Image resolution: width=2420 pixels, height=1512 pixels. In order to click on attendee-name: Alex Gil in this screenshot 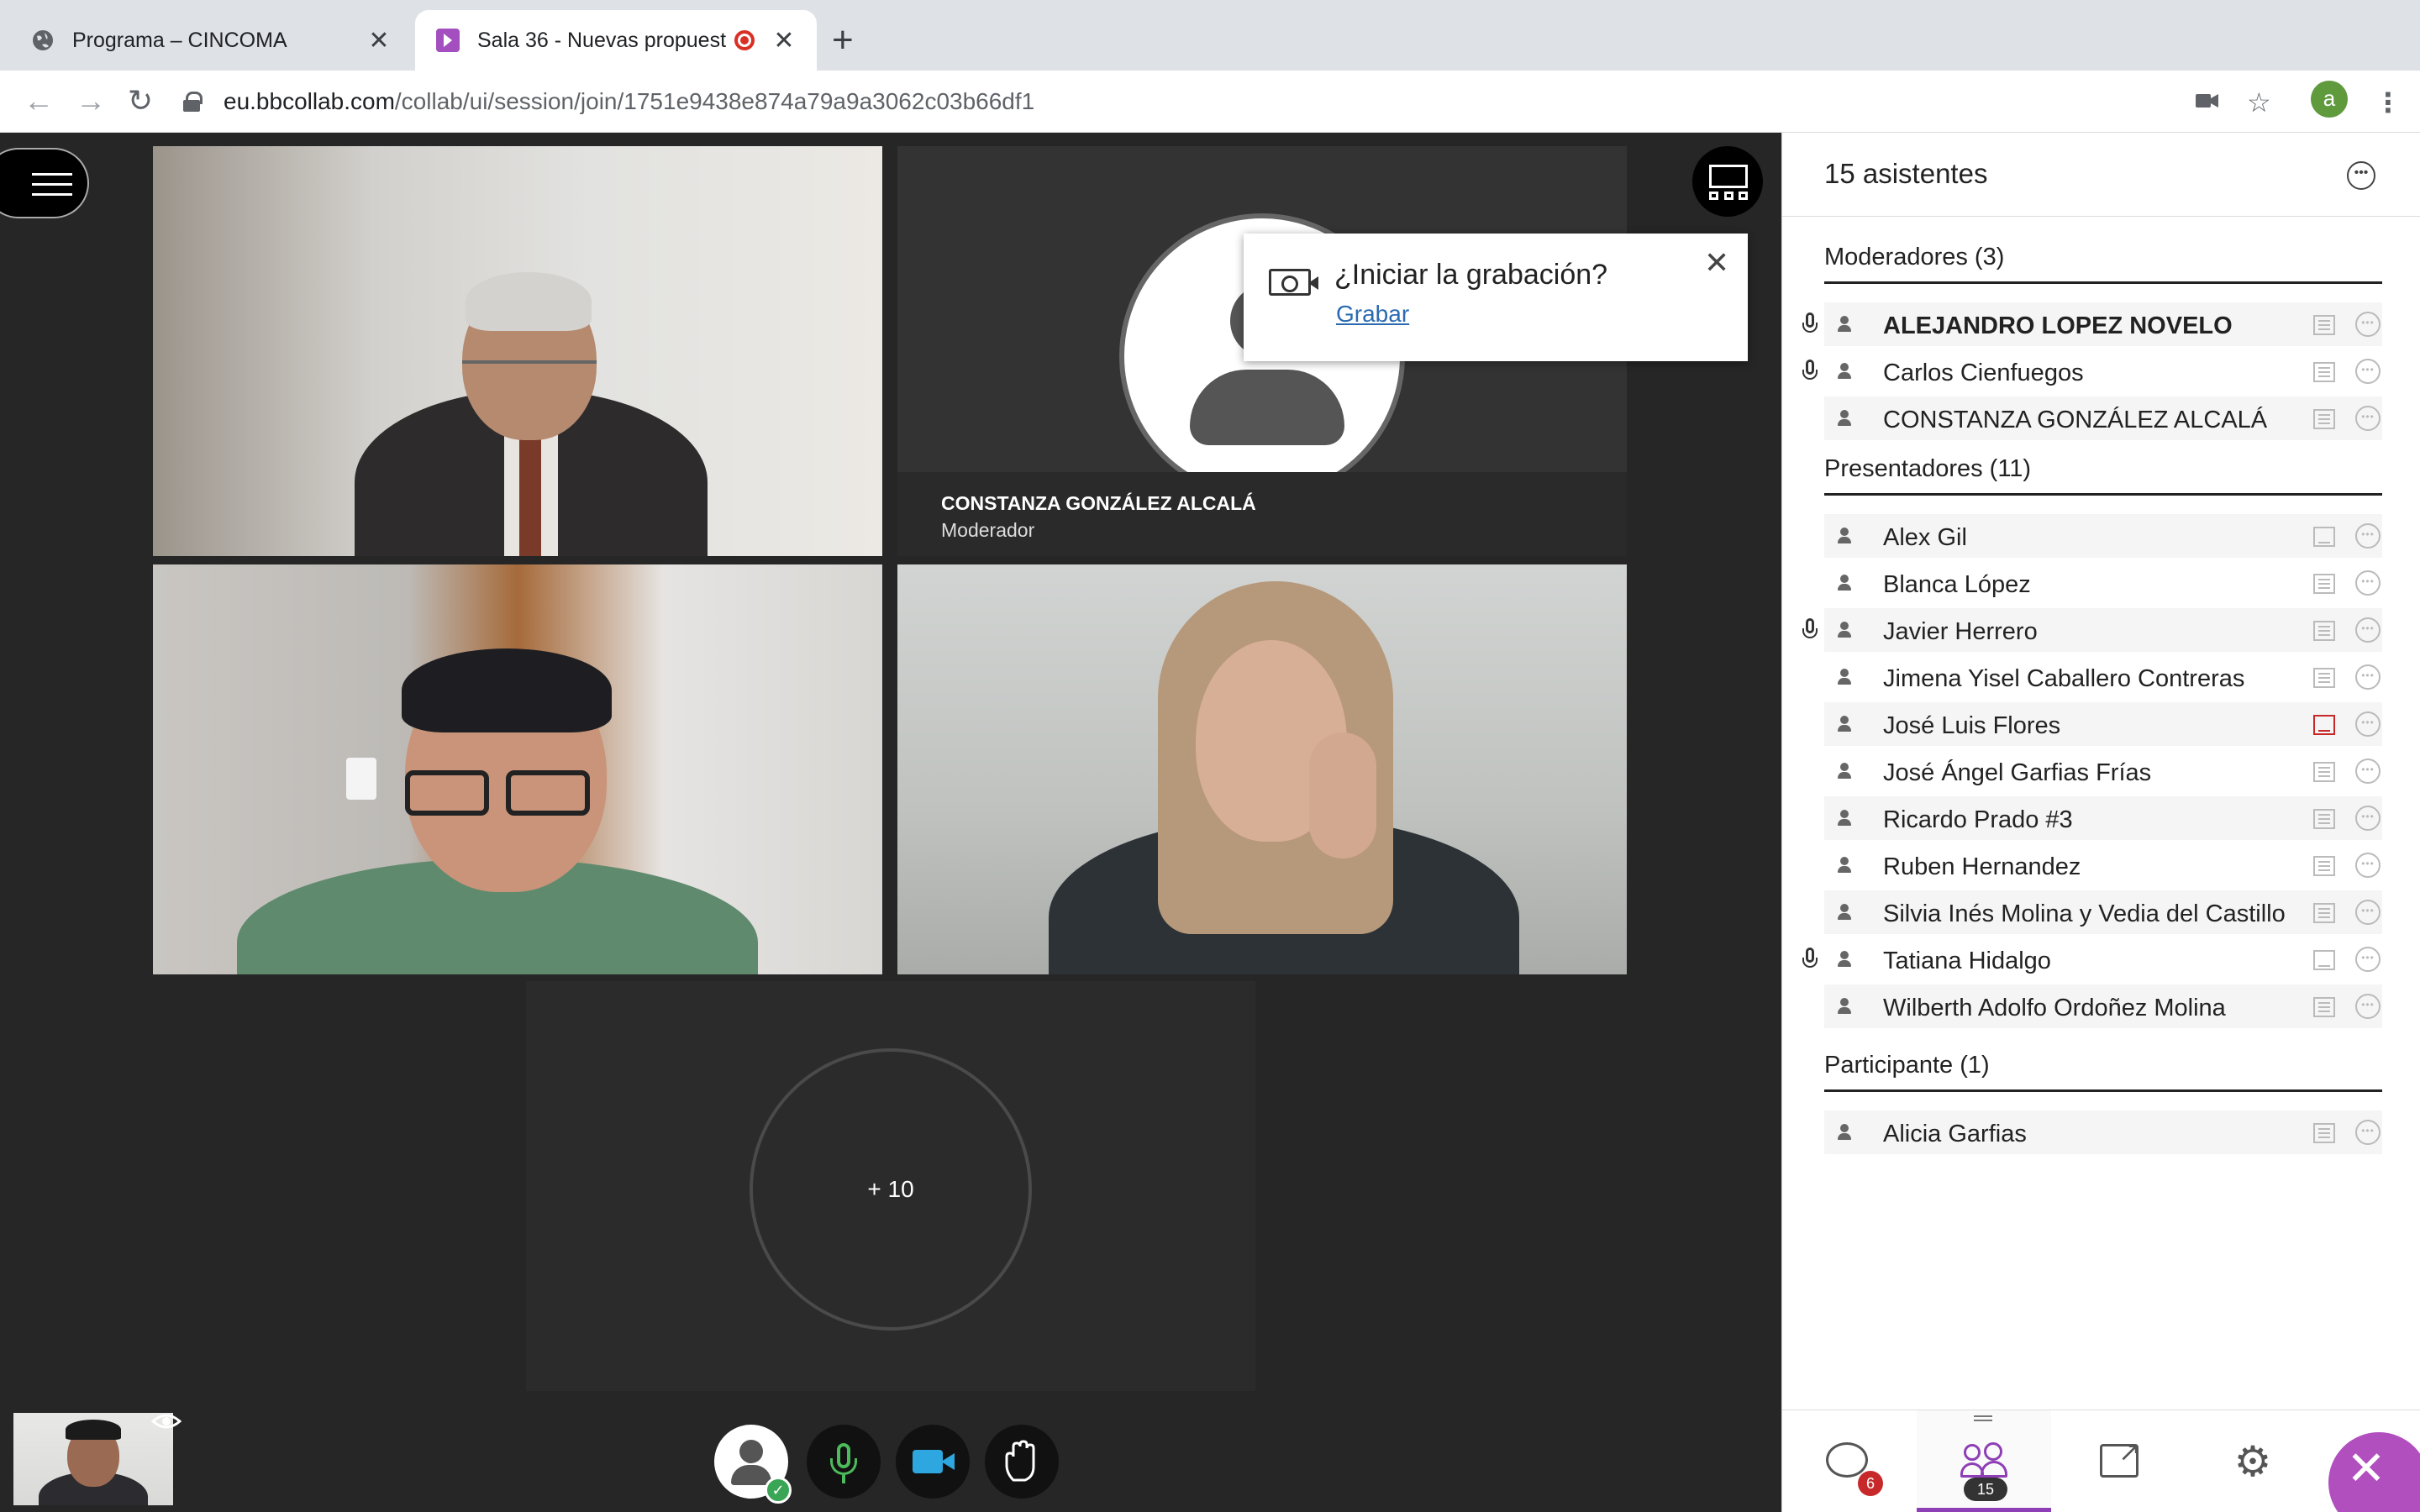, I will do `click(1925, 537)`.